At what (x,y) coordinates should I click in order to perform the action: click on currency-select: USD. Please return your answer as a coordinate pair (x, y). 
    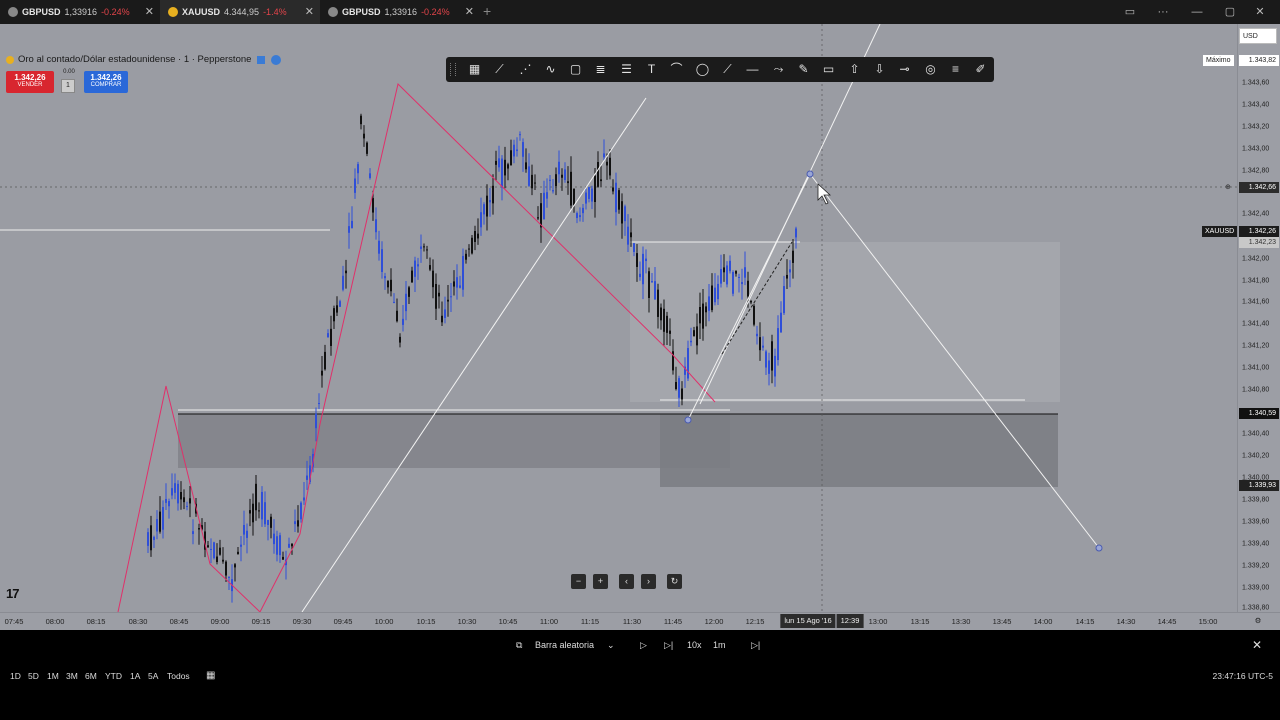
    Looking at the image, I should click on (1258, 36).